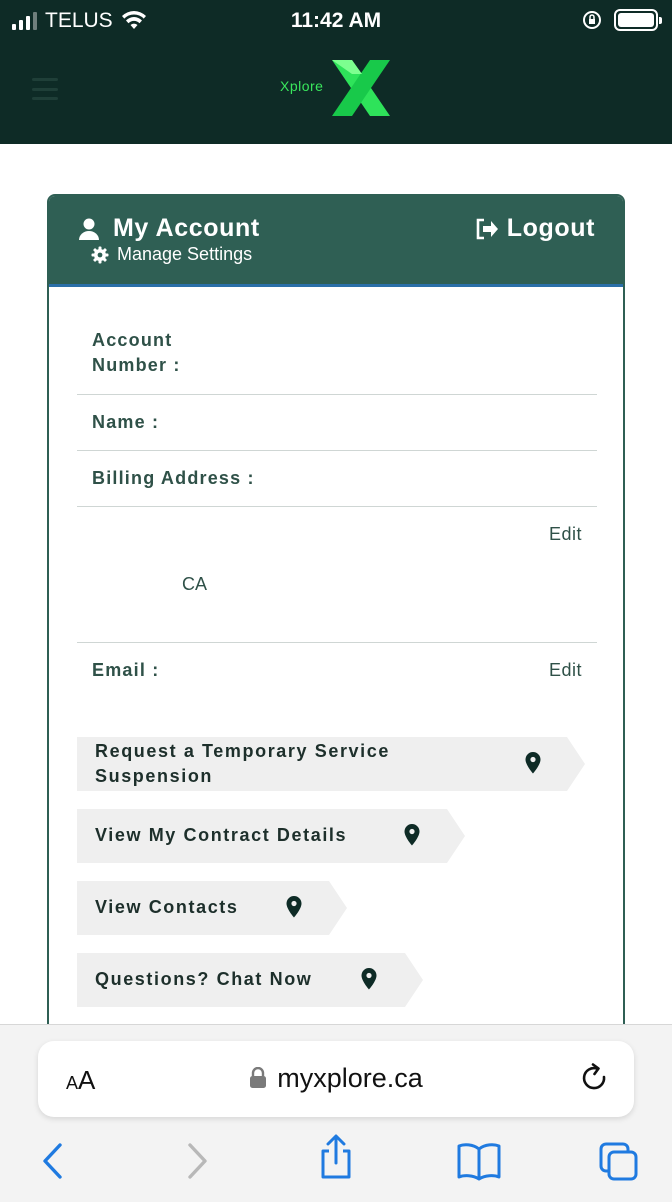 Image resolution: width=672 pixels, height=1202 pixels. What do you see at coordinates (592, 20) in the screenshot?
I see `orientation-lock-icon` at bounding box center [592, 20].